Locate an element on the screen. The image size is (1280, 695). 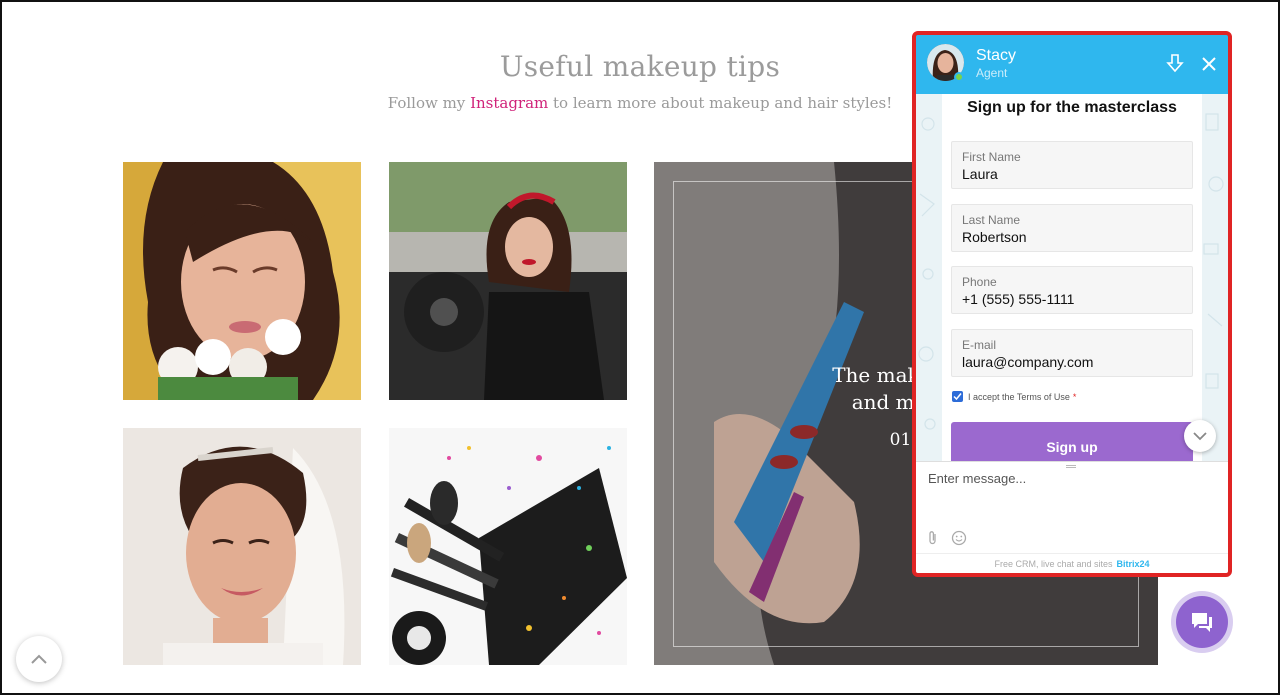
scroll-down-button is located at coordinates (1200, 436).